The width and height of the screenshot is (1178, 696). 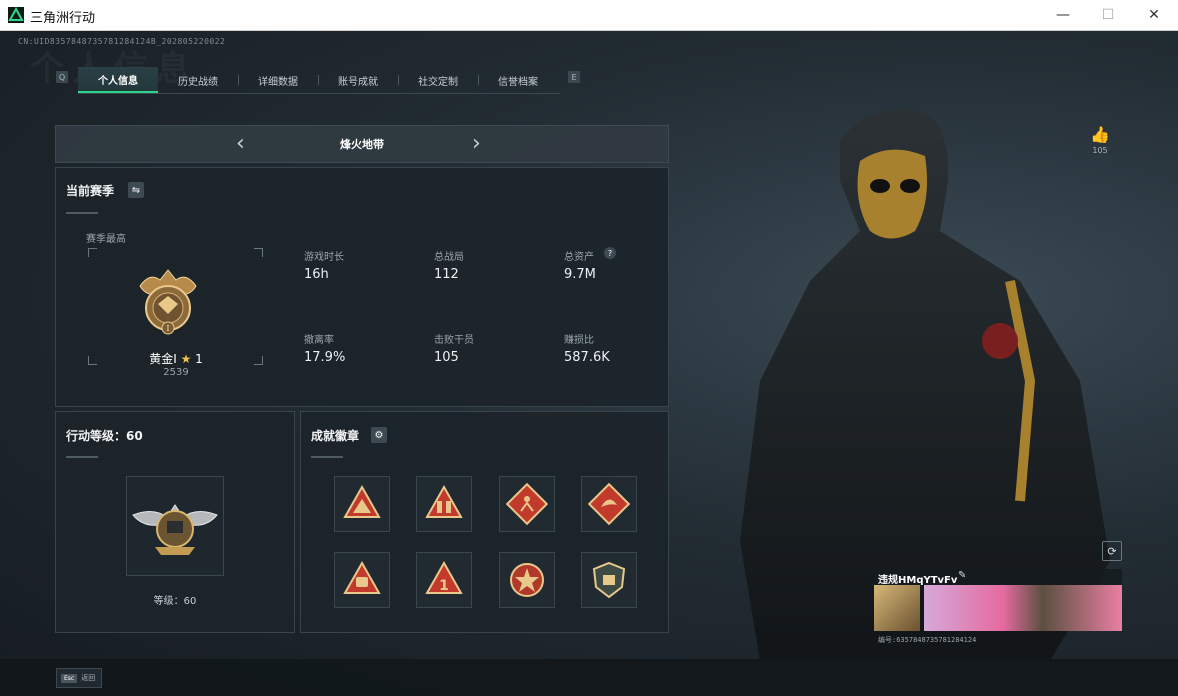 I want to click on player-name: 违规HMqYTvFv, so click(x=918, y=580).